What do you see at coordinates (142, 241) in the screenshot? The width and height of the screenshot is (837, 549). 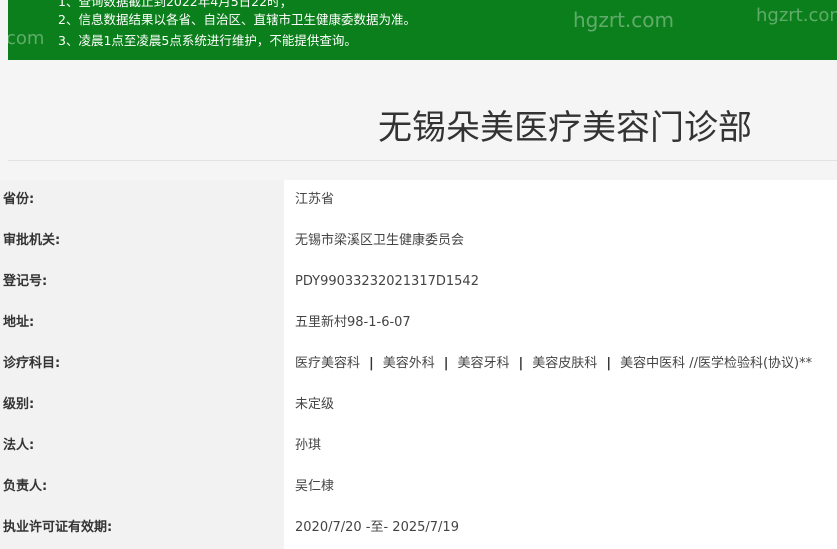 I see `row-label: 审批机关:` at bounding box center [142, 241].